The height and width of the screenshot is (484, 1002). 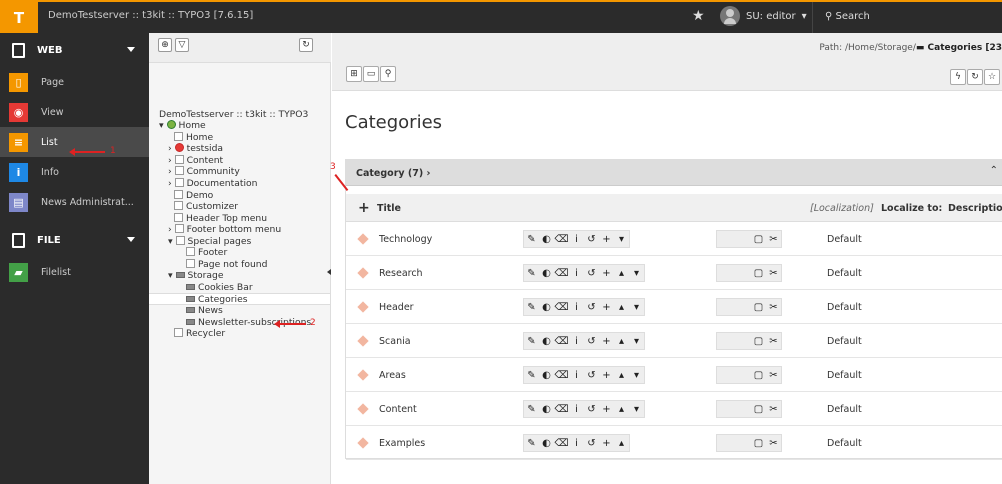 I want to click on new-record-plus-icon: +, so click(x=364, y=208).